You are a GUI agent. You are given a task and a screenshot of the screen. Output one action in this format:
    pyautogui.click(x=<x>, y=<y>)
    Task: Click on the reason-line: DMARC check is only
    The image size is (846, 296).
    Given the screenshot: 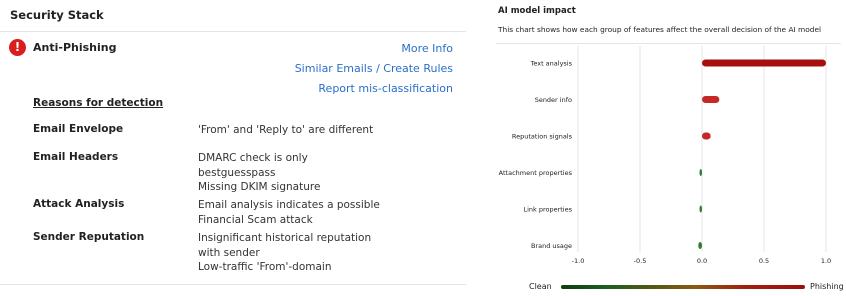 What is the action you would take?
    pyautogui.click(x=253, y=158)
    